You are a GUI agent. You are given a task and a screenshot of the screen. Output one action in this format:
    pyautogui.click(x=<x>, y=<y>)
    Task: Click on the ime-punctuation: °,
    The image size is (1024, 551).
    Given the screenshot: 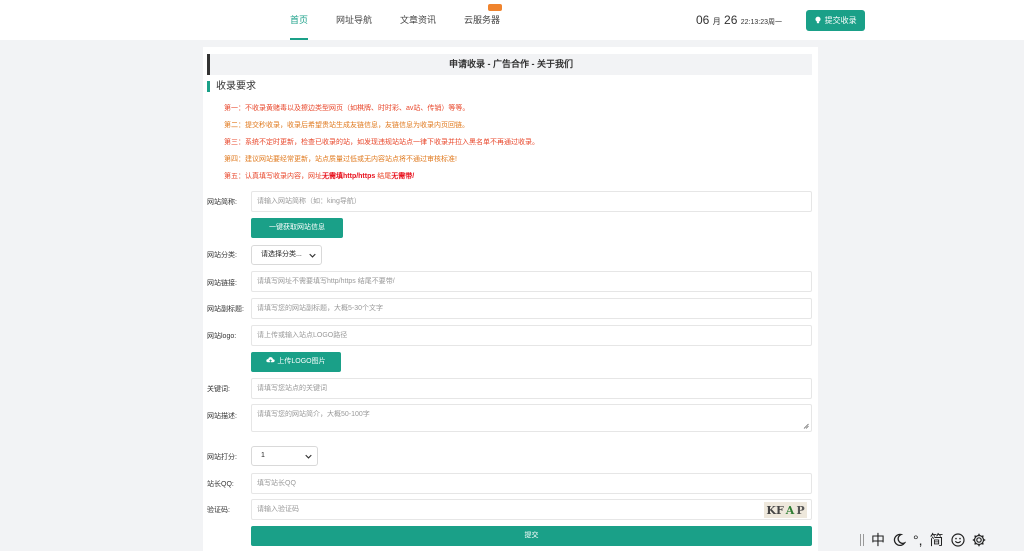 What is the action you would take?
    pyautogui.click(x=918, y=540)
    